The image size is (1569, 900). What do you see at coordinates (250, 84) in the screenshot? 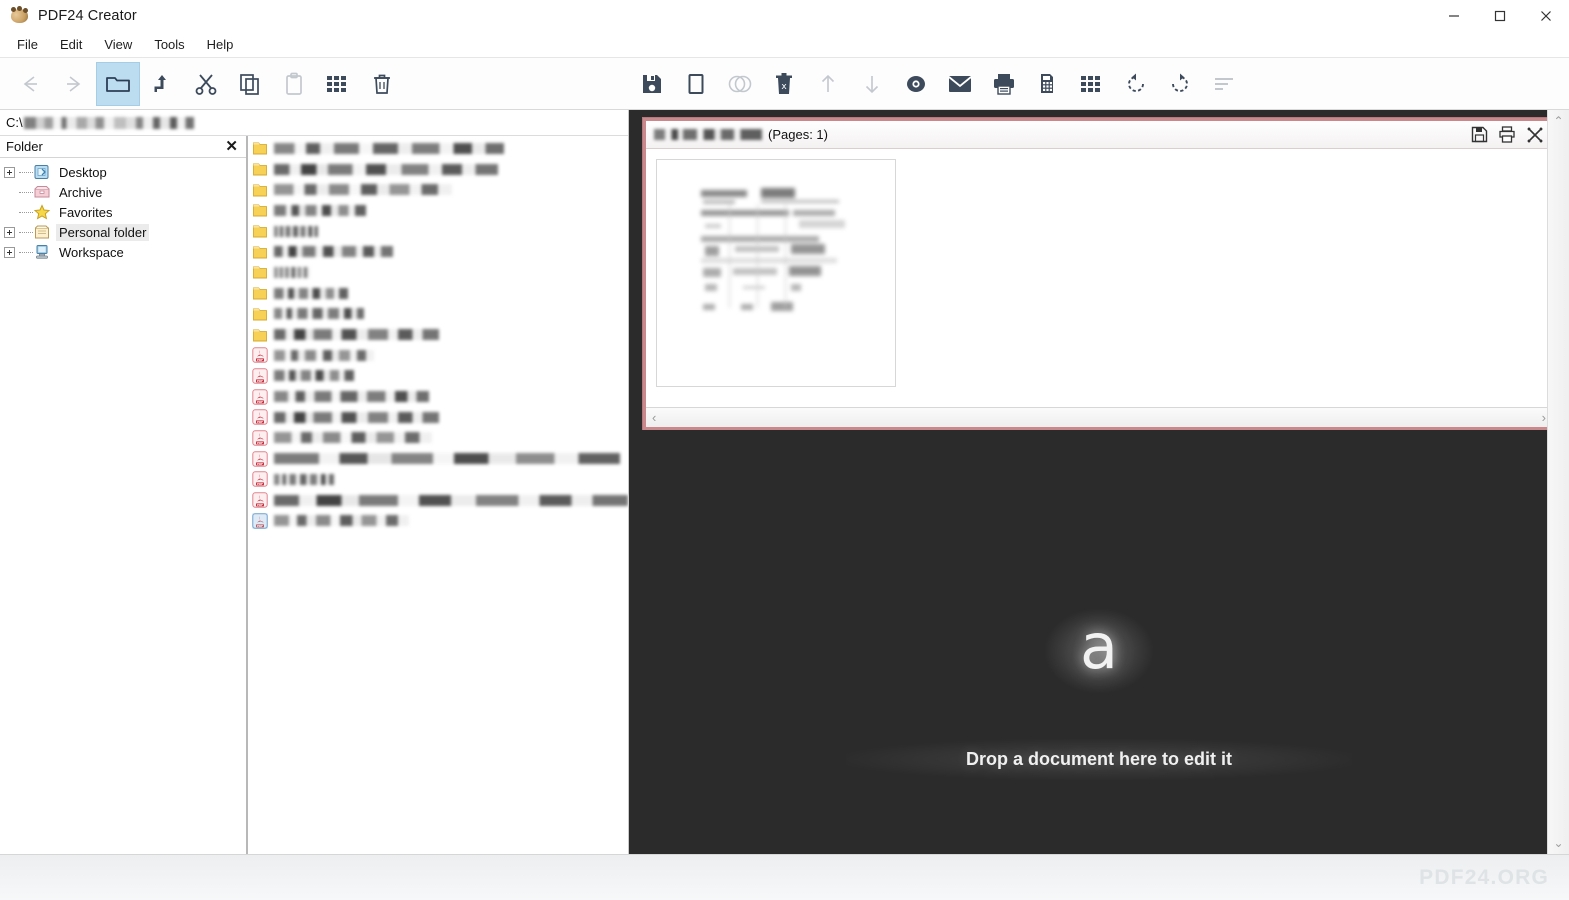
I see `copy-button` at bounding box center [250, 84].